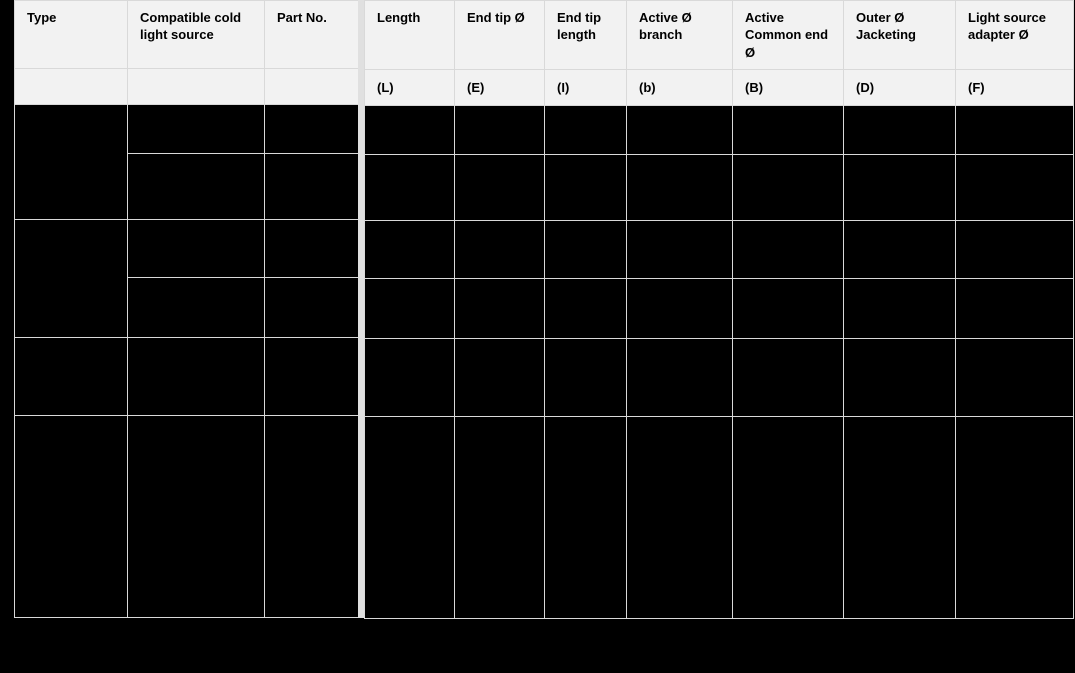 The height and width of the screenshot is (673, 1075). I want to click on column-symbol-end-tip-length: (I), so click(585, 87).